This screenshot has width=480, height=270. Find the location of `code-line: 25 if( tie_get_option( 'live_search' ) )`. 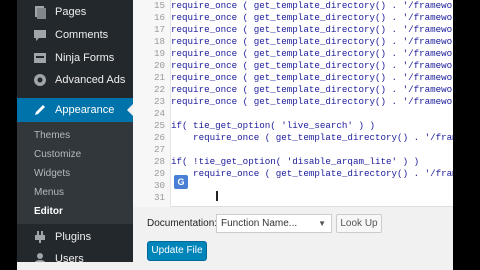

code-line: 25 if( tie_get_option( 'live_search' ) ) is located at coordinates (293, 126).